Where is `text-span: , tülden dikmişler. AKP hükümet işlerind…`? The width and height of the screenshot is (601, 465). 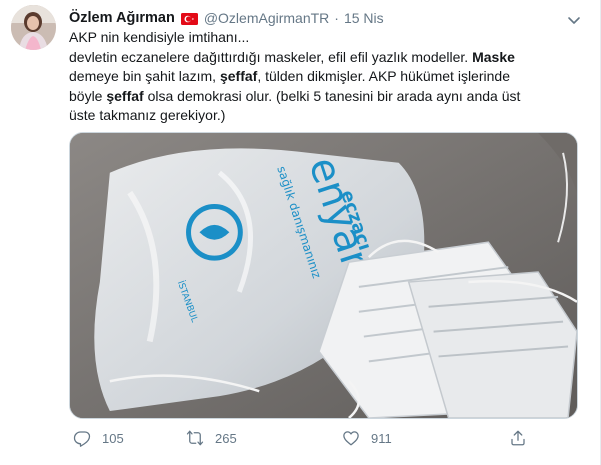
text-span: , tülden dikmişler. AKP hükümet işlerind… is located at coordinates (383, 76).